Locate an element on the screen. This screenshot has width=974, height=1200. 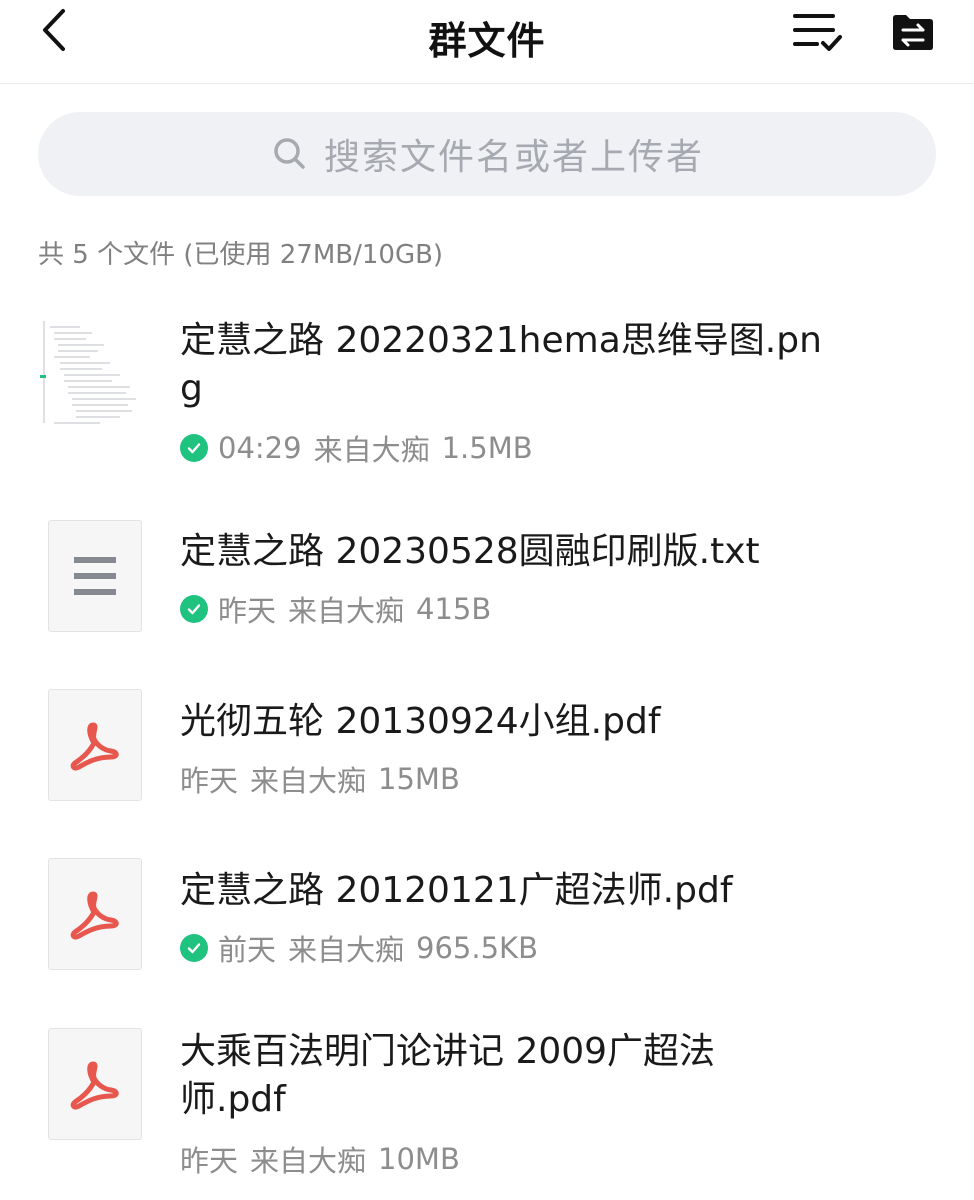
file-time: 前天 is located at coordinates (247, 950).